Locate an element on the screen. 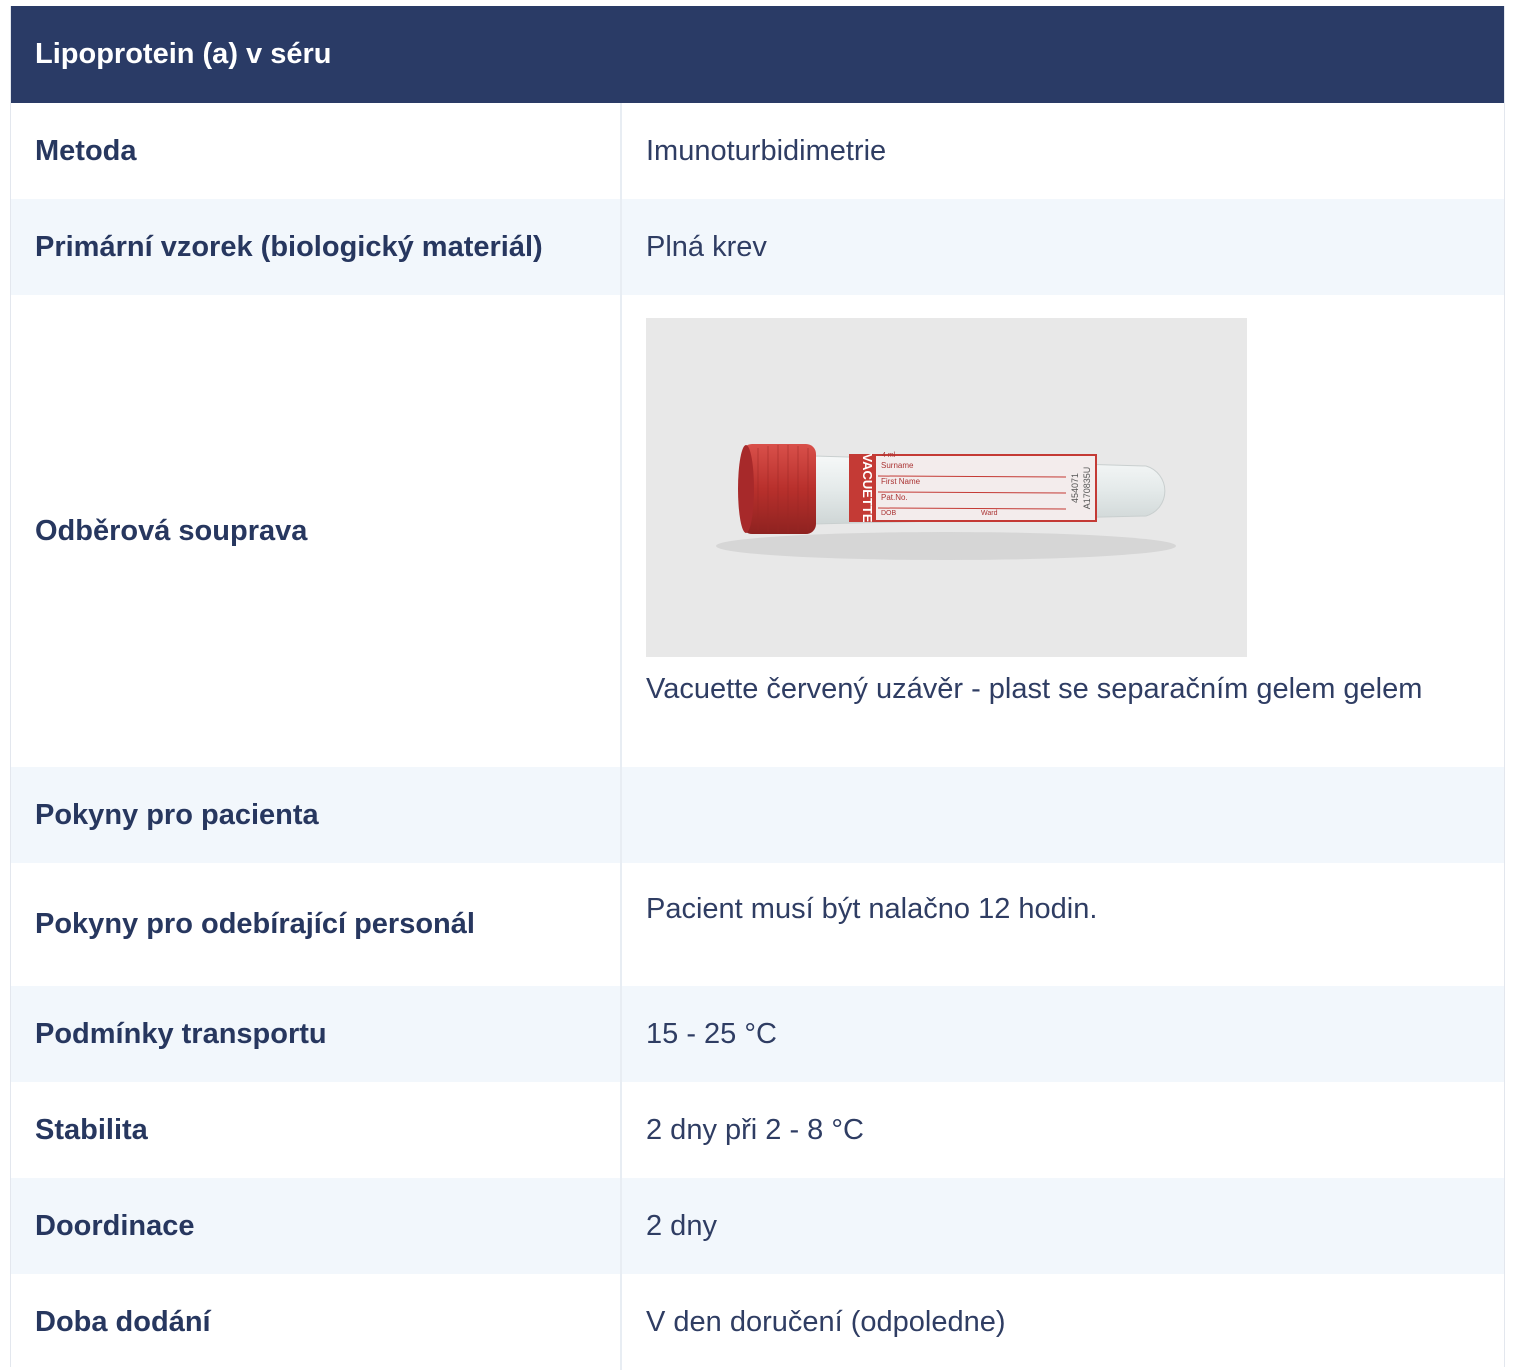 This screenshot has width=1513, height=1370. shadow is located at coordinates (946, 546).